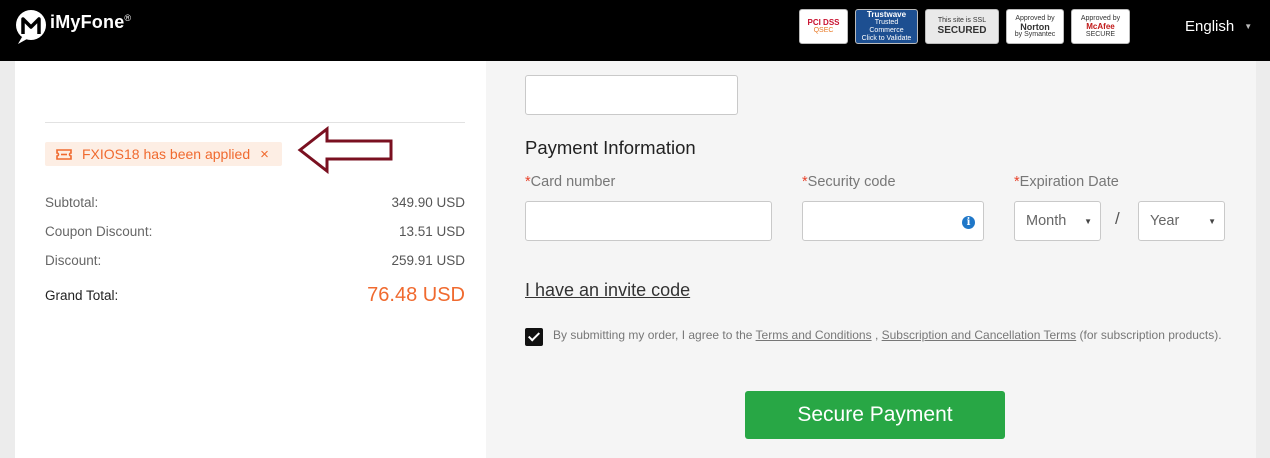 This screenshot has height=458, width=1270. Describe the element at coordinates (91, 21) in the screenshot. I see `brand-name: iMyFone®` at that location.